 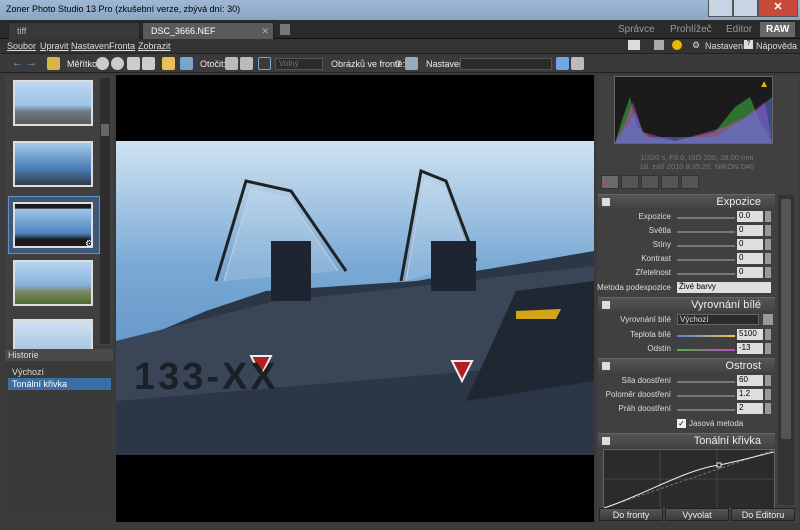 What do you see at coordinates (718, 319) in the screenshot?
I see `wb-mode-select: Výchozí` at bounding box center [718, 319].